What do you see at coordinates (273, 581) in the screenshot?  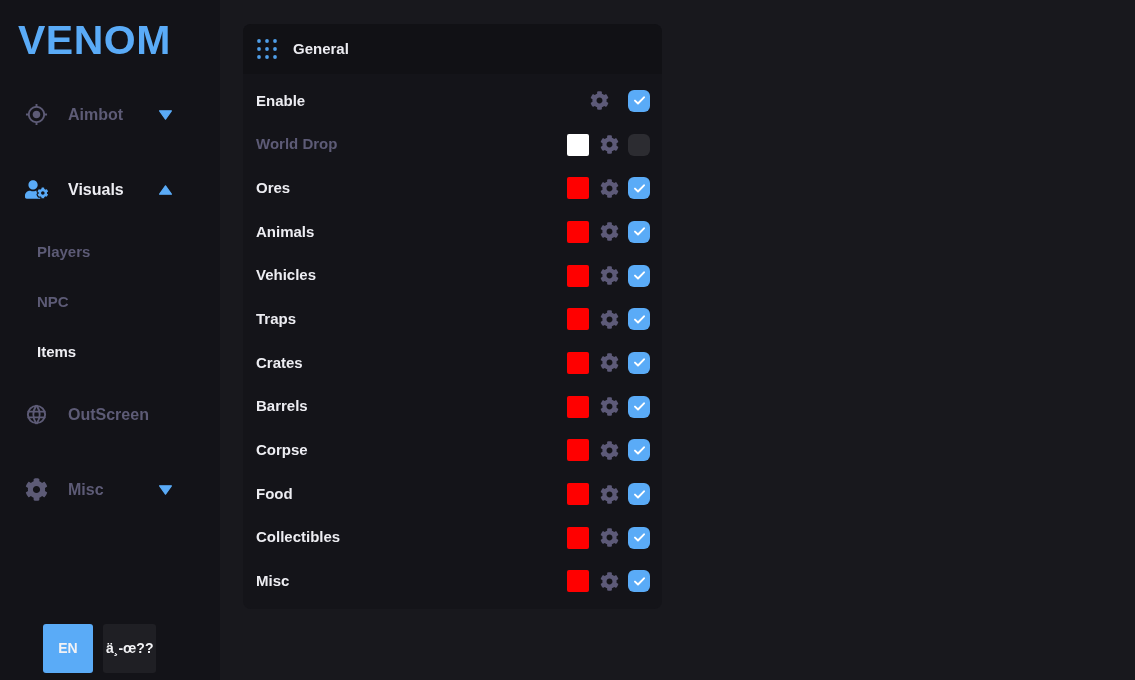 I see `row-label: Misc` at bounding box center [273, 581].